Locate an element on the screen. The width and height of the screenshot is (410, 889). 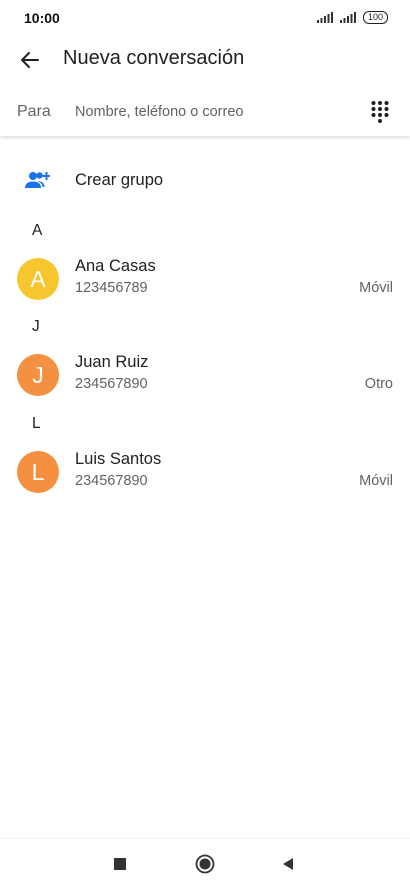
contact-name: Ana Casas is located at coordinates (115, 266).